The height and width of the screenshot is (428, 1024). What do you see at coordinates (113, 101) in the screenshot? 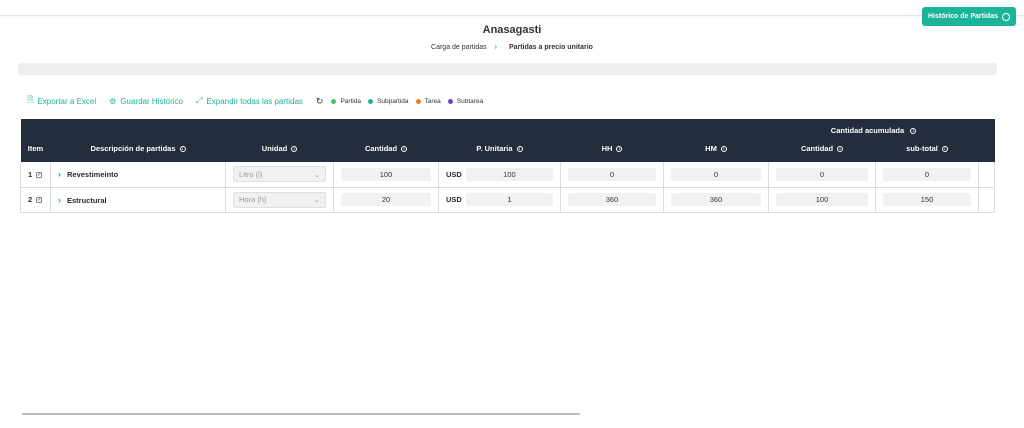
I see `save-icon: ⚙` at bounding box center [113, 101].